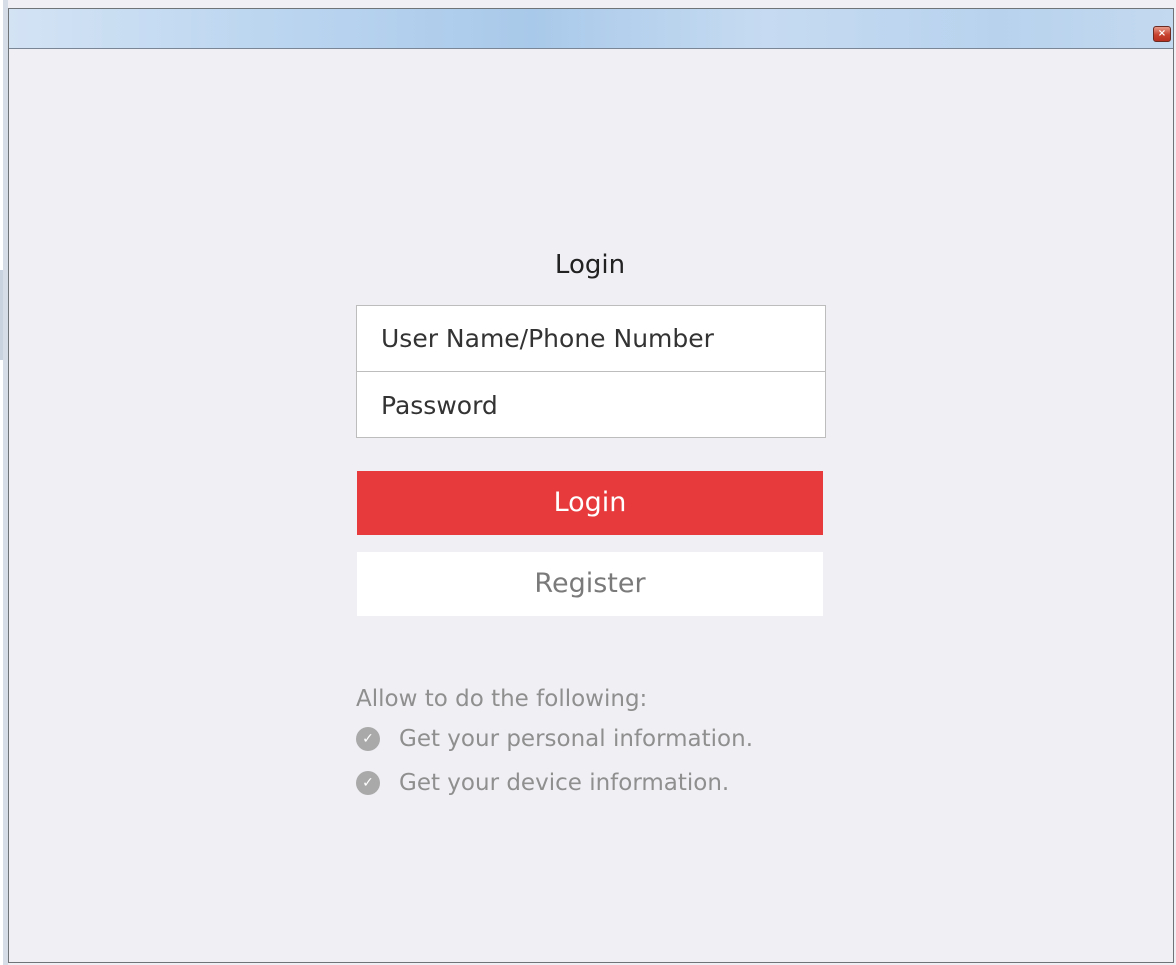 The height and width of the screenshot is (965, 1176). What do you see at coordinates (590, 503) in the screenshot?
I see `login-button: Login` at bounding box center [590, 503].